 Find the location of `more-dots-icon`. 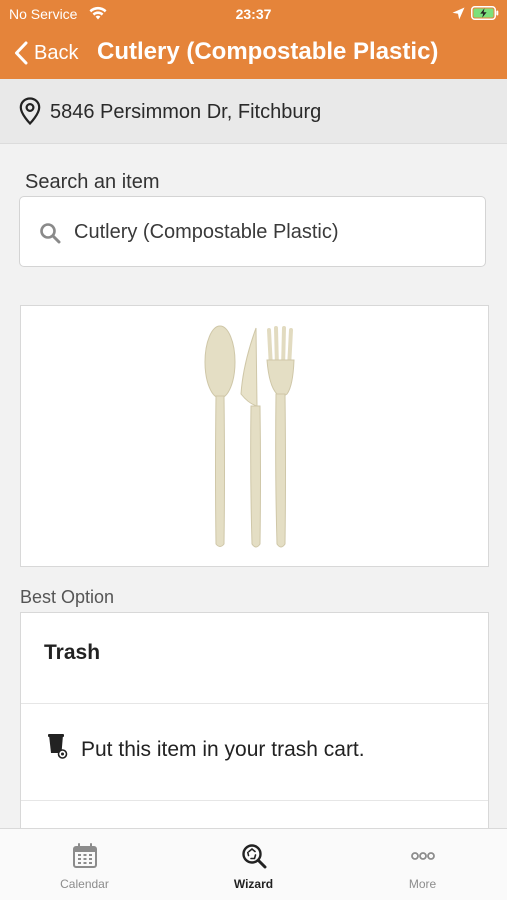

more-dots-icon is located at coordinates (423, 856).